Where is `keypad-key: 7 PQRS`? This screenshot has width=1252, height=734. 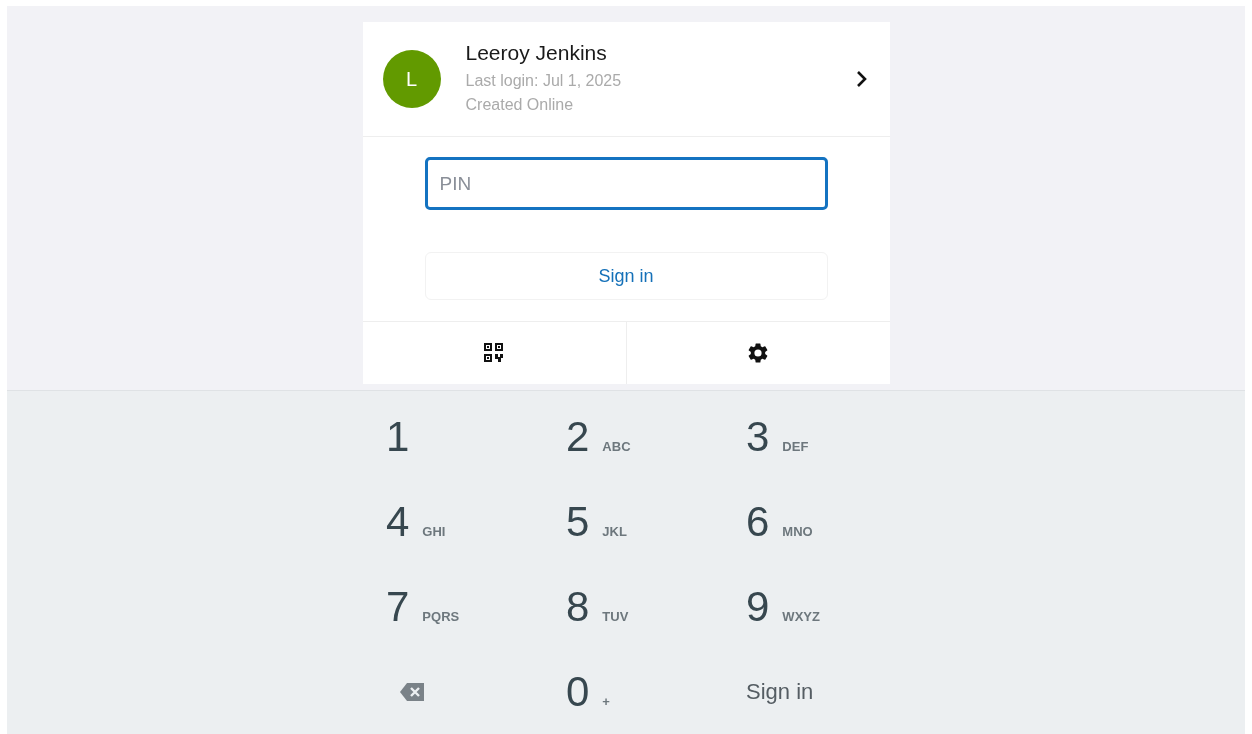
keypad-key: 7 PQRS is located at coordinates (423, 606).